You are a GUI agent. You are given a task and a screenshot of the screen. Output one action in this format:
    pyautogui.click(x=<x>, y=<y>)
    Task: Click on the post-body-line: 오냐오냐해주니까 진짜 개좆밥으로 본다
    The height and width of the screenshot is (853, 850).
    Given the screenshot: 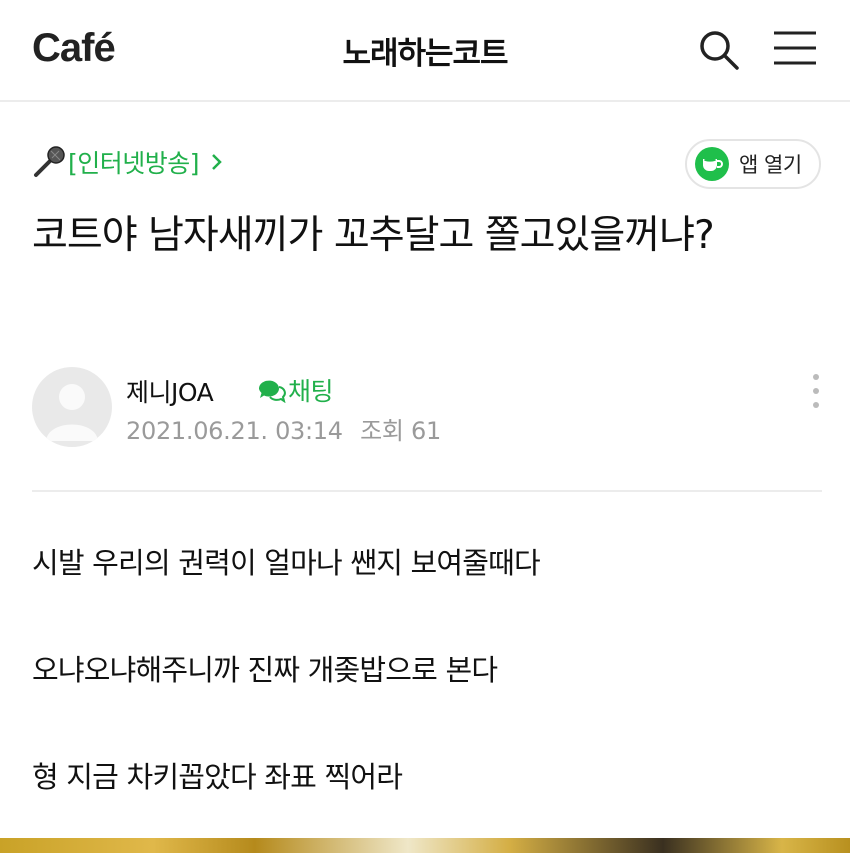 What is the action you would take?
    pyautogui.click(x=265, y=670)
    